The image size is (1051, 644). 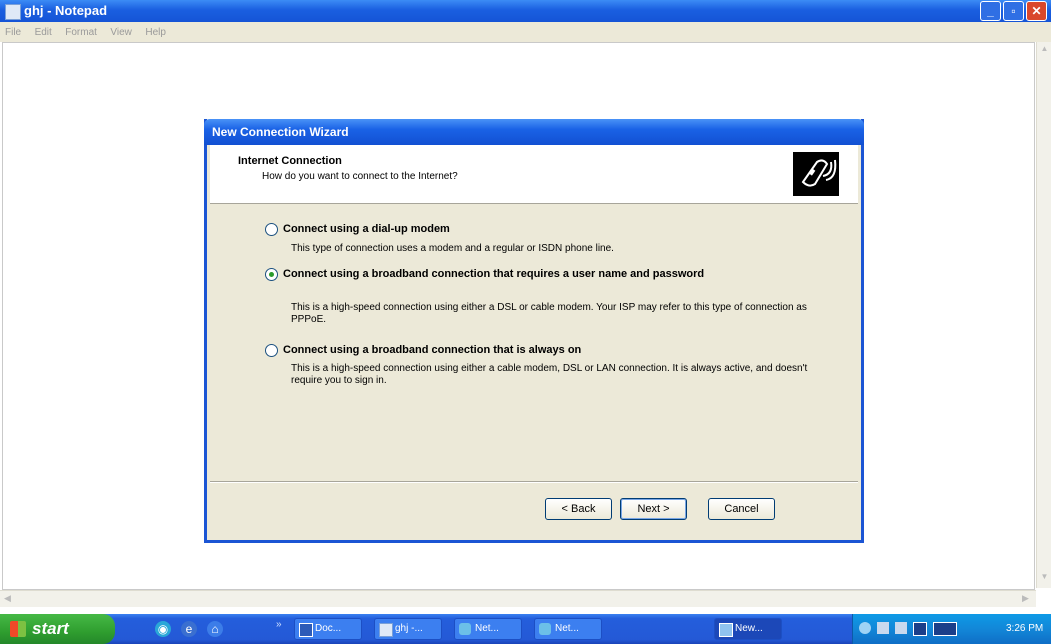 I want to click on wizard-icon, so click(x=726, y=630).